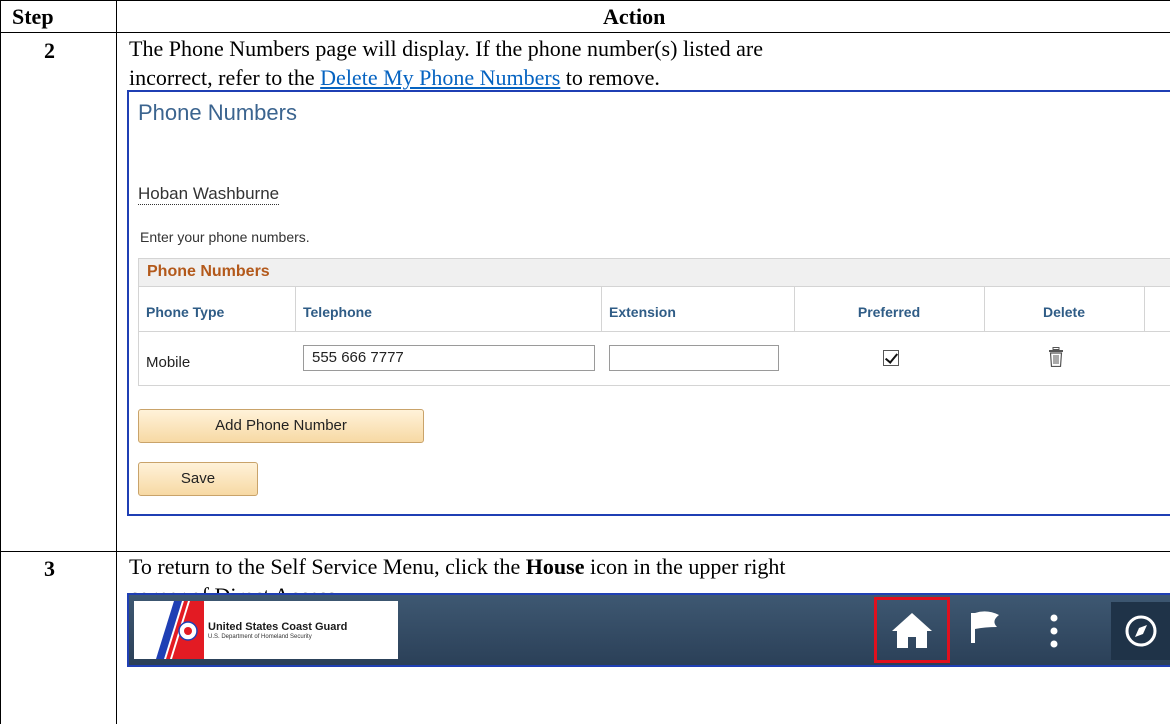 This screenshot has width=1170, height=724. What do you see at coordinates (585, 0) in the screenshot?
I see `table-border-top` at bounding box center [585, 0].